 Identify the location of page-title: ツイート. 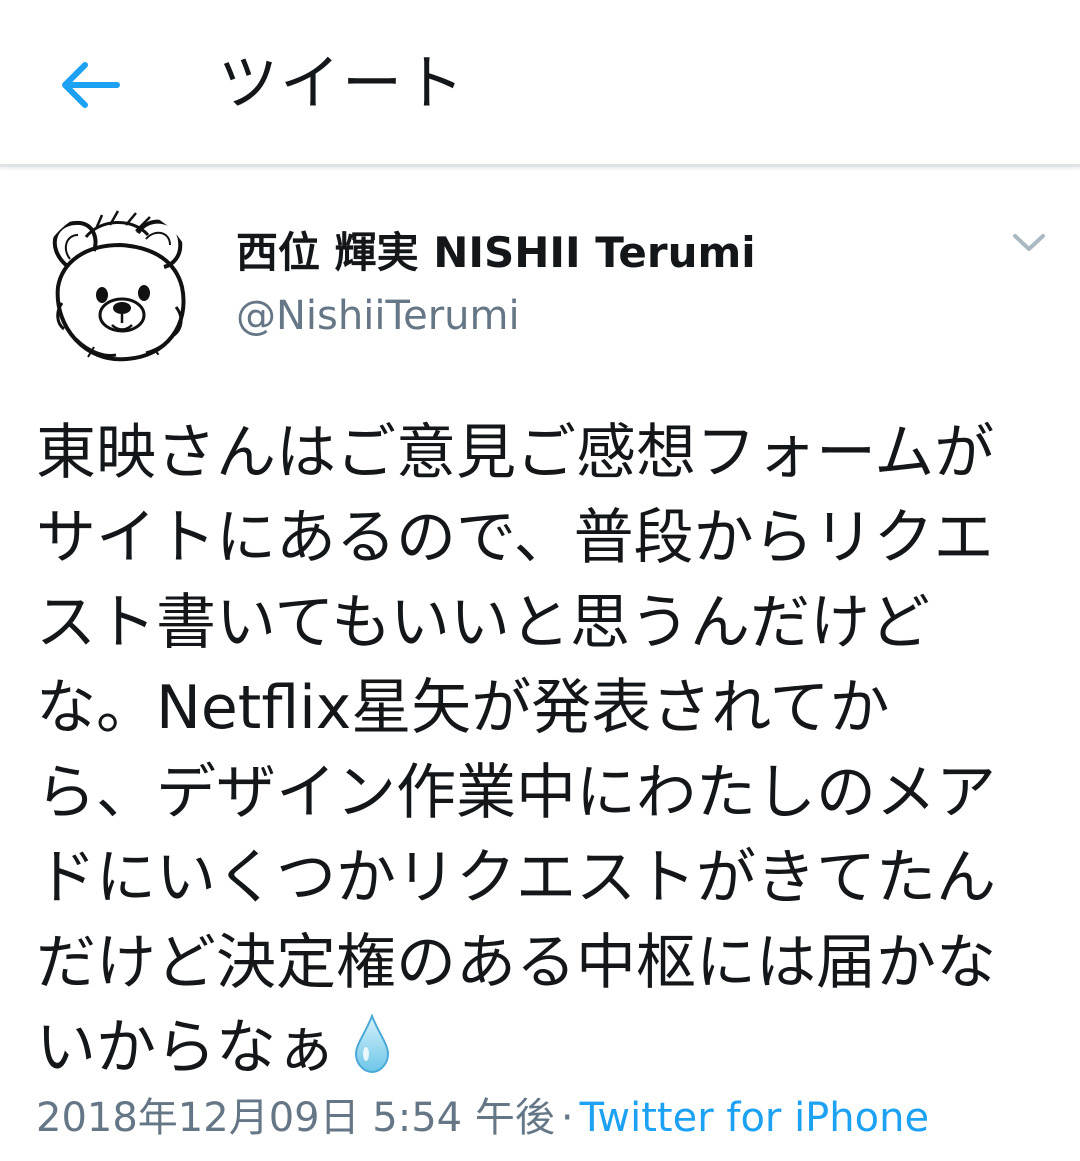
(342, 84).